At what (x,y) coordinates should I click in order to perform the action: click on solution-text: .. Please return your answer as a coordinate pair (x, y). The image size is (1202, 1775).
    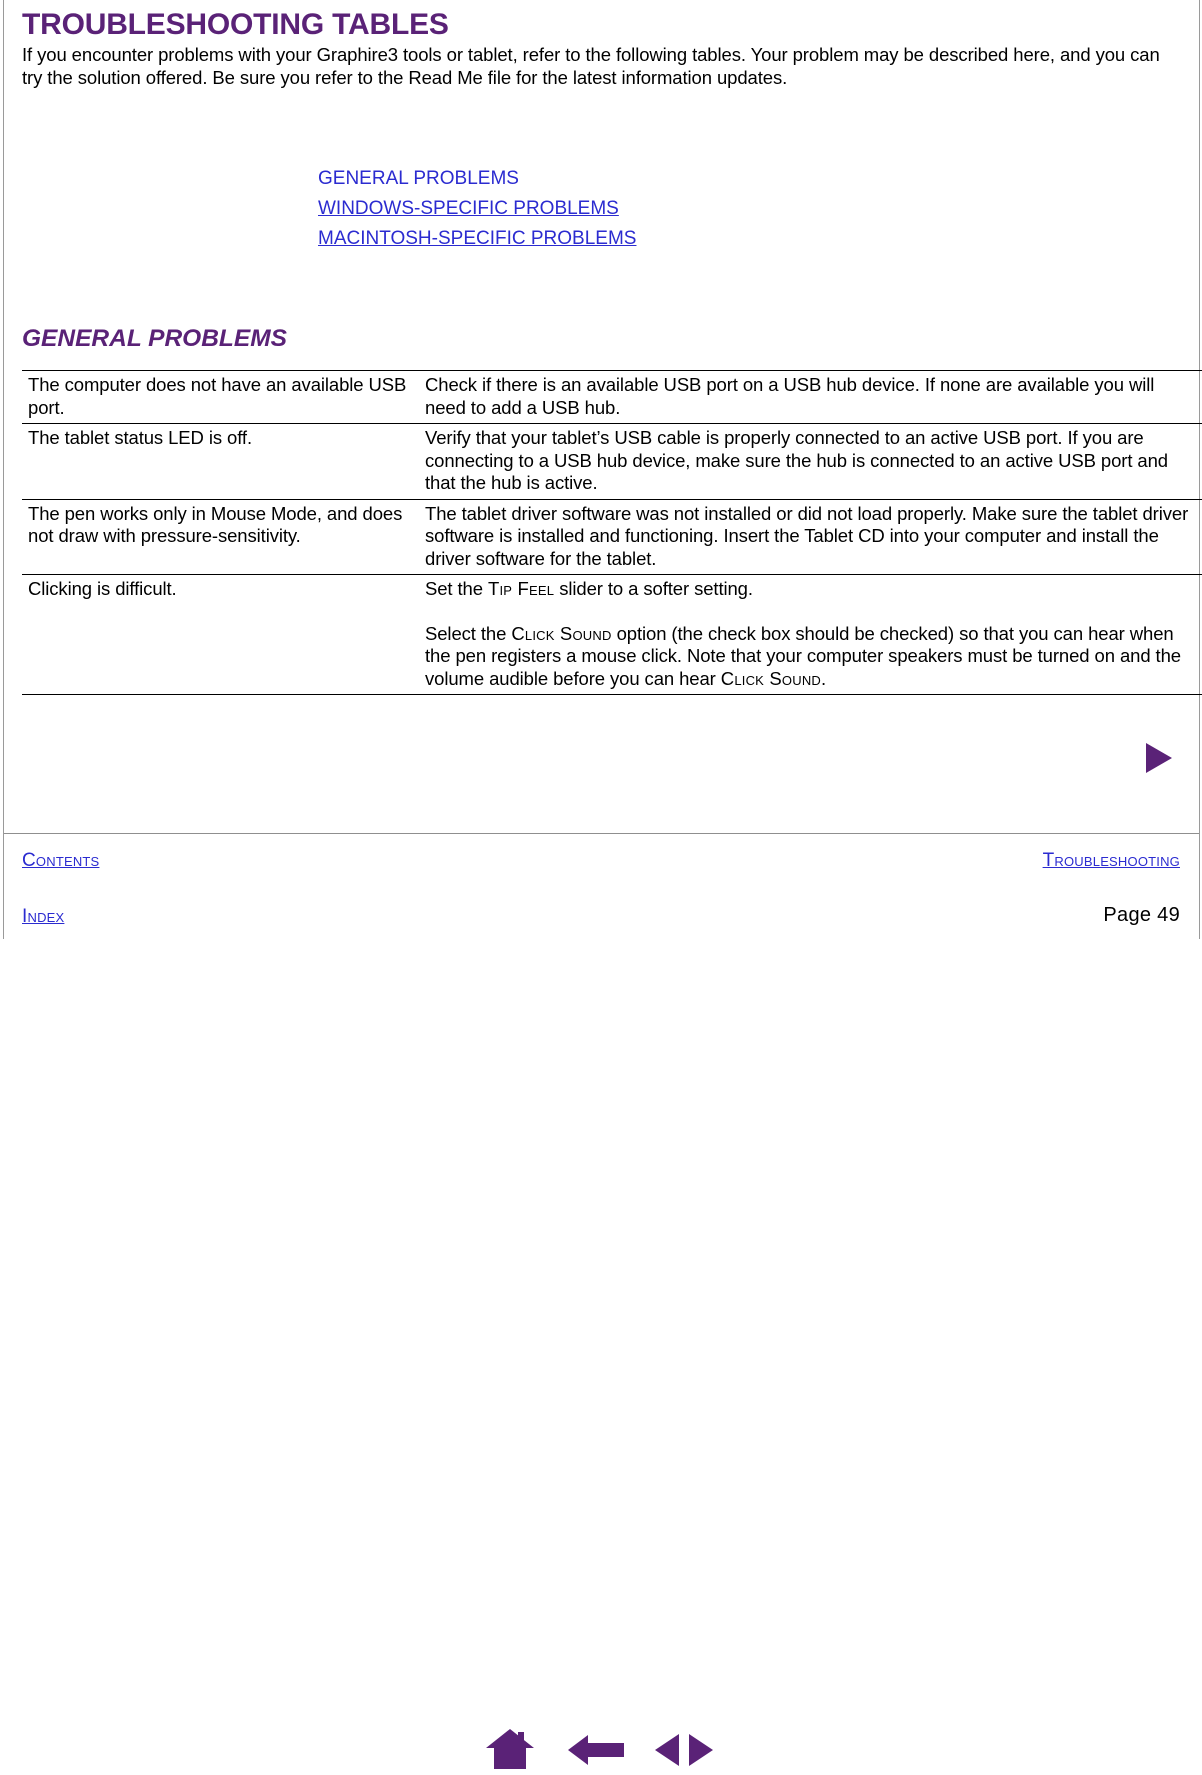
    Looking at the image, I should click on (824, 678).